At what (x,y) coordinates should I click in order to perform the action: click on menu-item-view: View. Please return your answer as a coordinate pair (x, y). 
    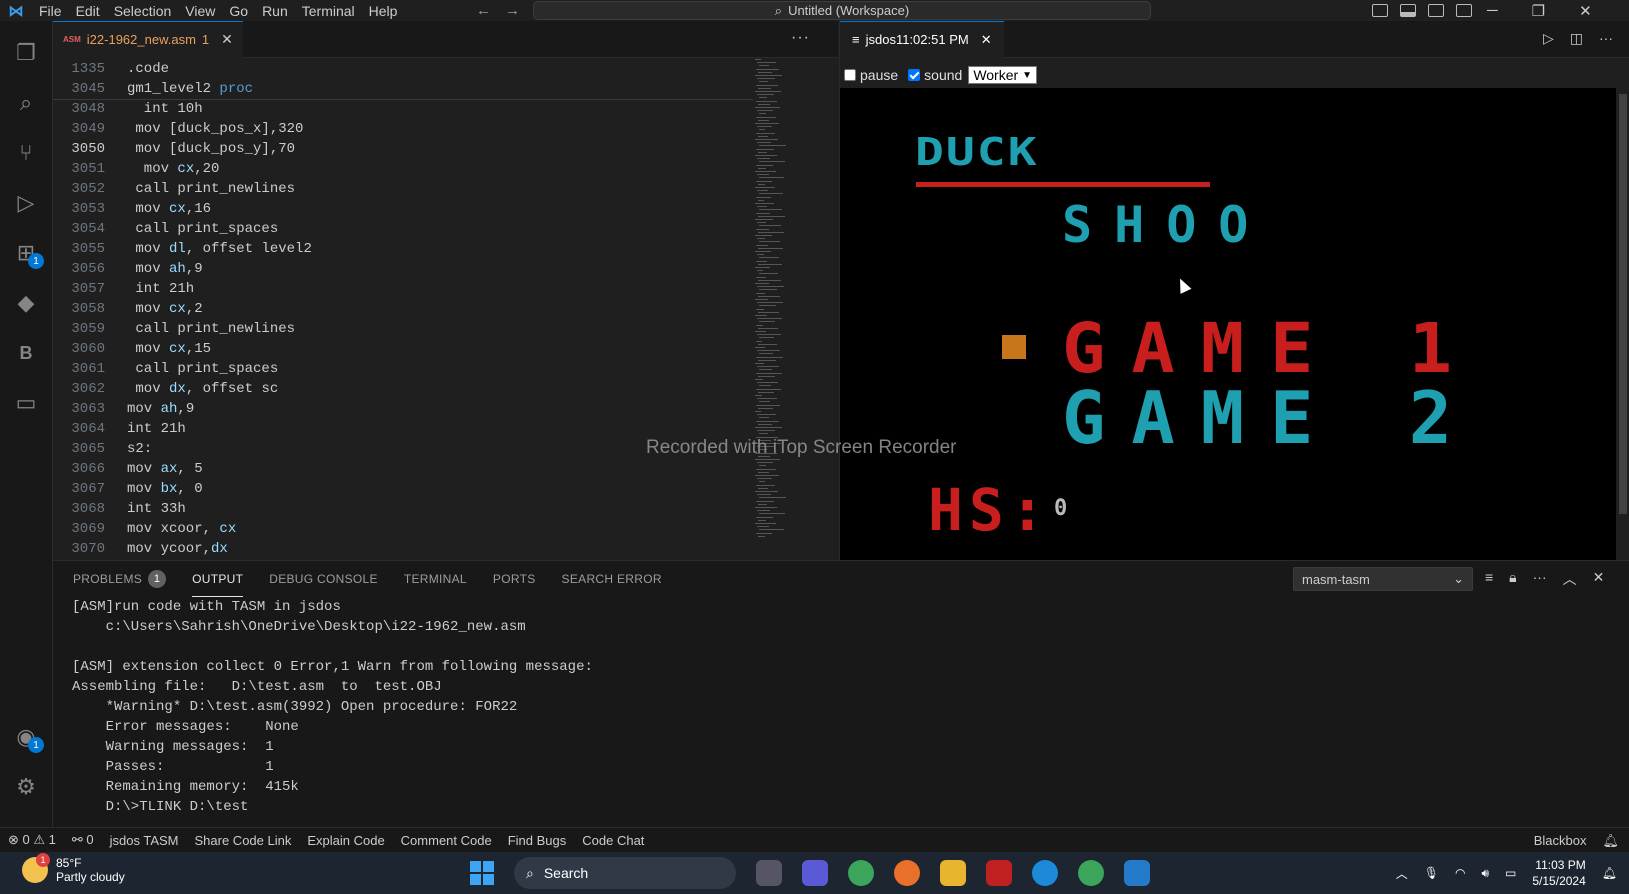
    Looking at the image, I should click on (200, 11).